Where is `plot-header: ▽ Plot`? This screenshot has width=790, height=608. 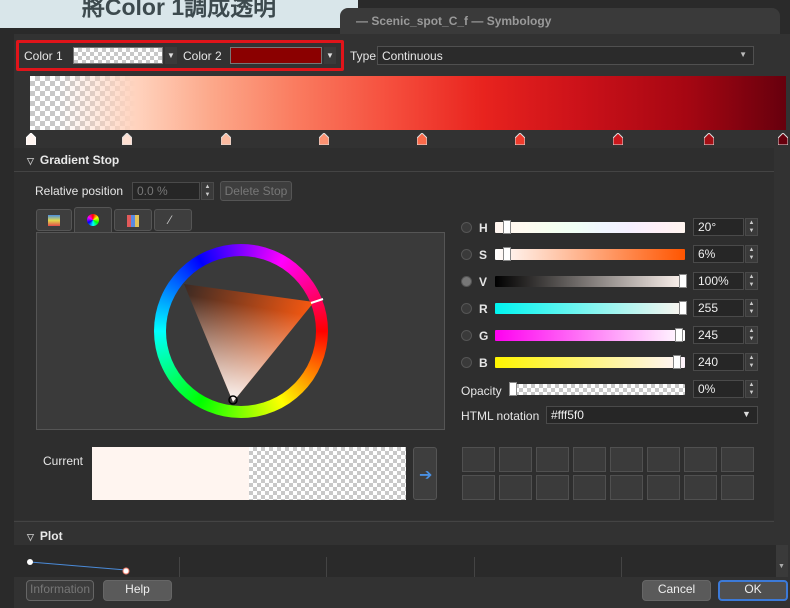 plot-header: ▽ Plot is located at coordinates (45, 536).